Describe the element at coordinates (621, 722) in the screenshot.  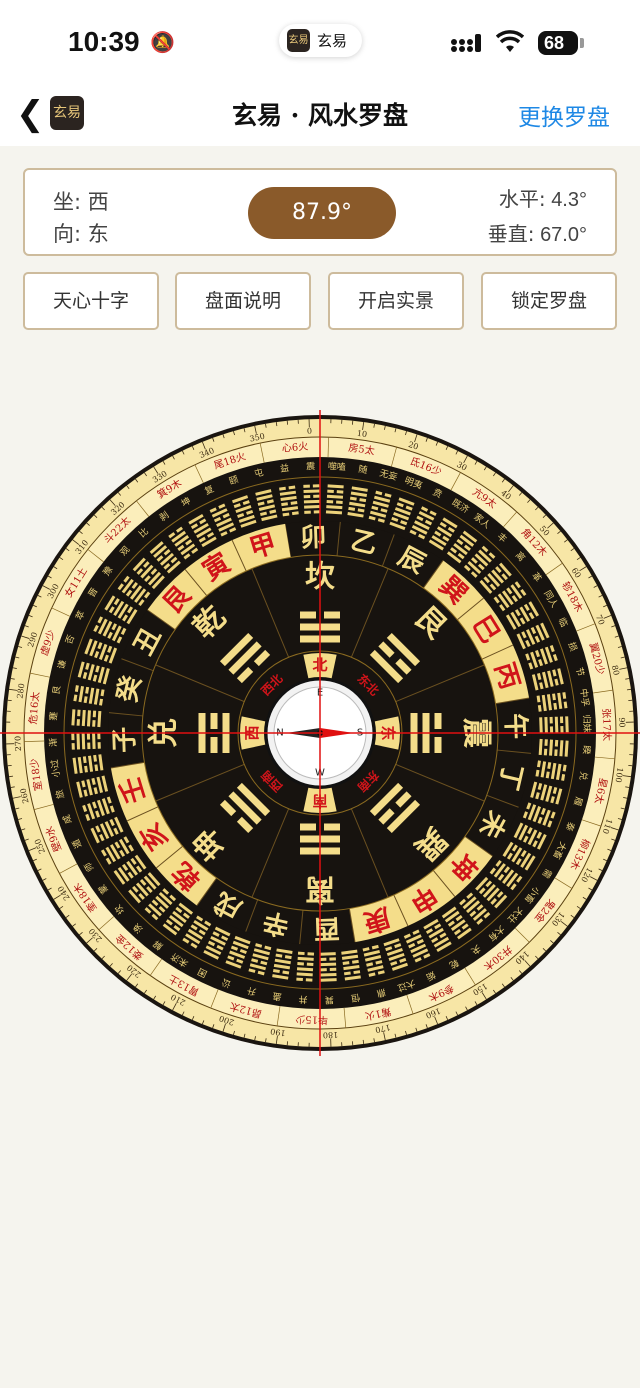
I see `degree-label: 90` at that location.